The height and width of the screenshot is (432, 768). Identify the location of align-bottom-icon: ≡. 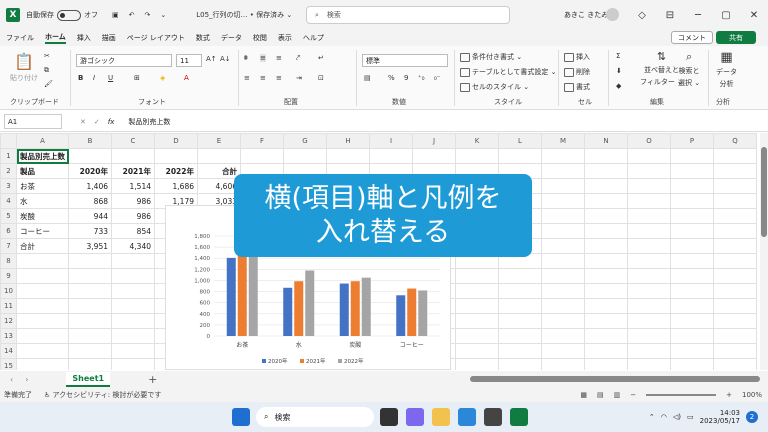
(279, 58).